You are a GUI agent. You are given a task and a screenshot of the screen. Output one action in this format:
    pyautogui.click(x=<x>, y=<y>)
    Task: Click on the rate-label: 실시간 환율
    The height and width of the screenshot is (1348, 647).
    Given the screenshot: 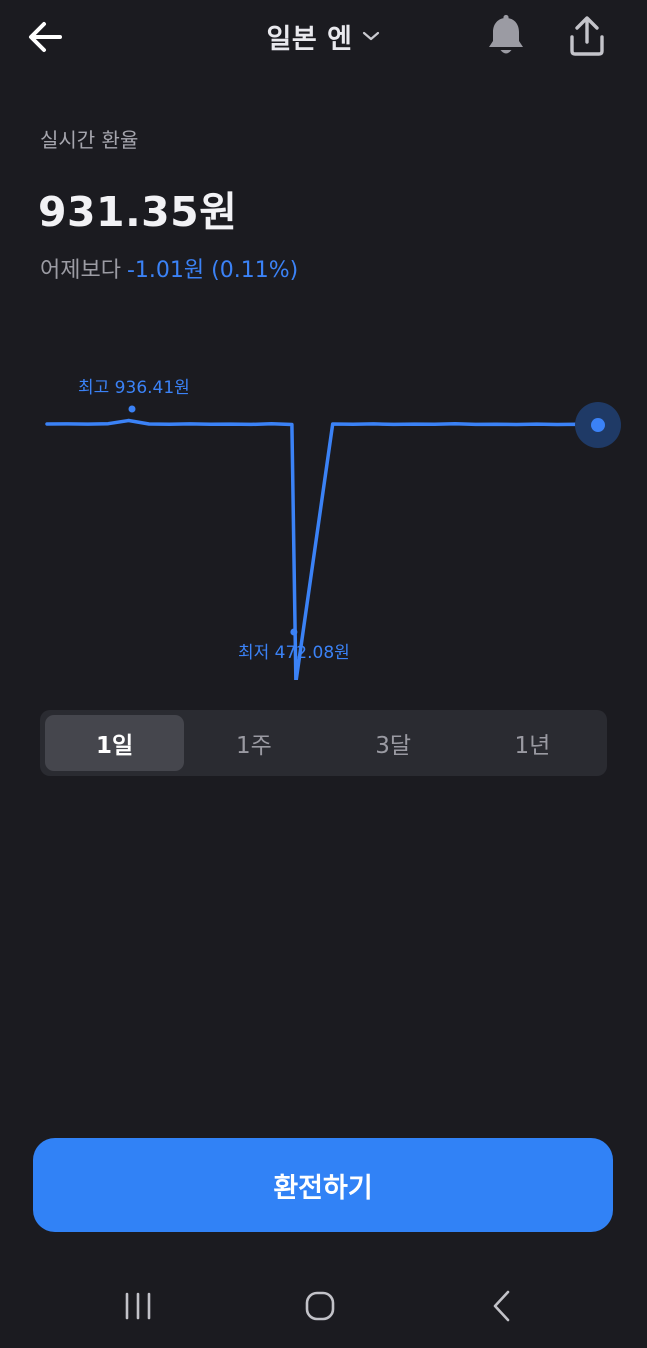 What is the action you would take?
    pyautogui.click(x=89, y=140)
    